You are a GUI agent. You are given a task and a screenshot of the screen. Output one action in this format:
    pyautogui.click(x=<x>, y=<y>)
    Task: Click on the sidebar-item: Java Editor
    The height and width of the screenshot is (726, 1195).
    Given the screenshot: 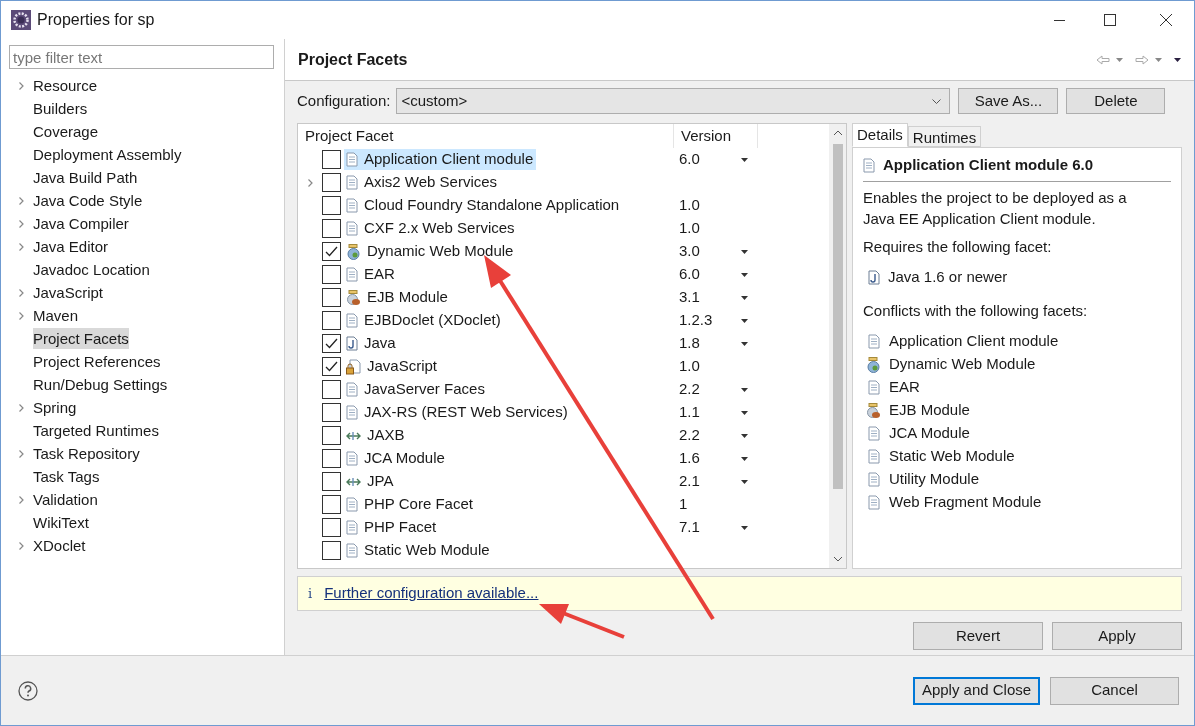 What is the action you would take?
    pyautogui.click(x=71, y=246)
    